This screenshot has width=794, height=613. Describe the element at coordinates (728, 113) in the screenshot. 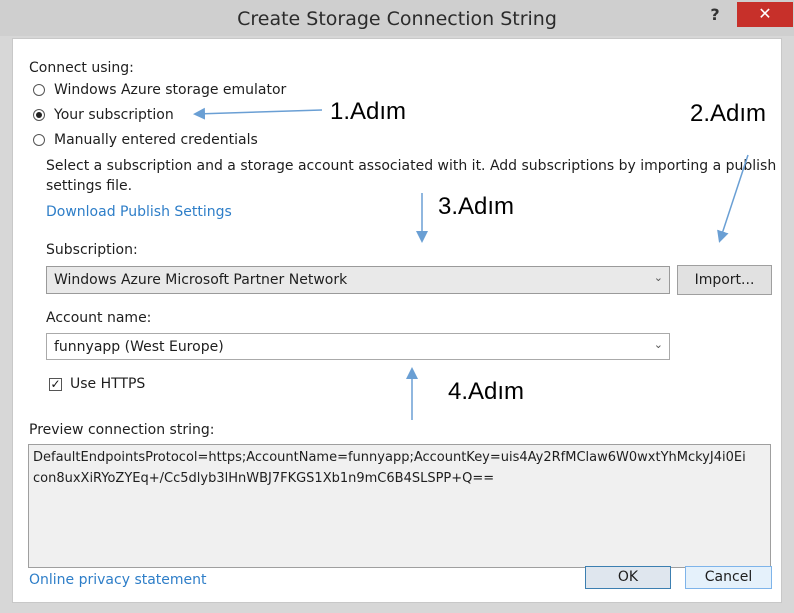

I see `annotation-step2: 2.Adım` at that location.